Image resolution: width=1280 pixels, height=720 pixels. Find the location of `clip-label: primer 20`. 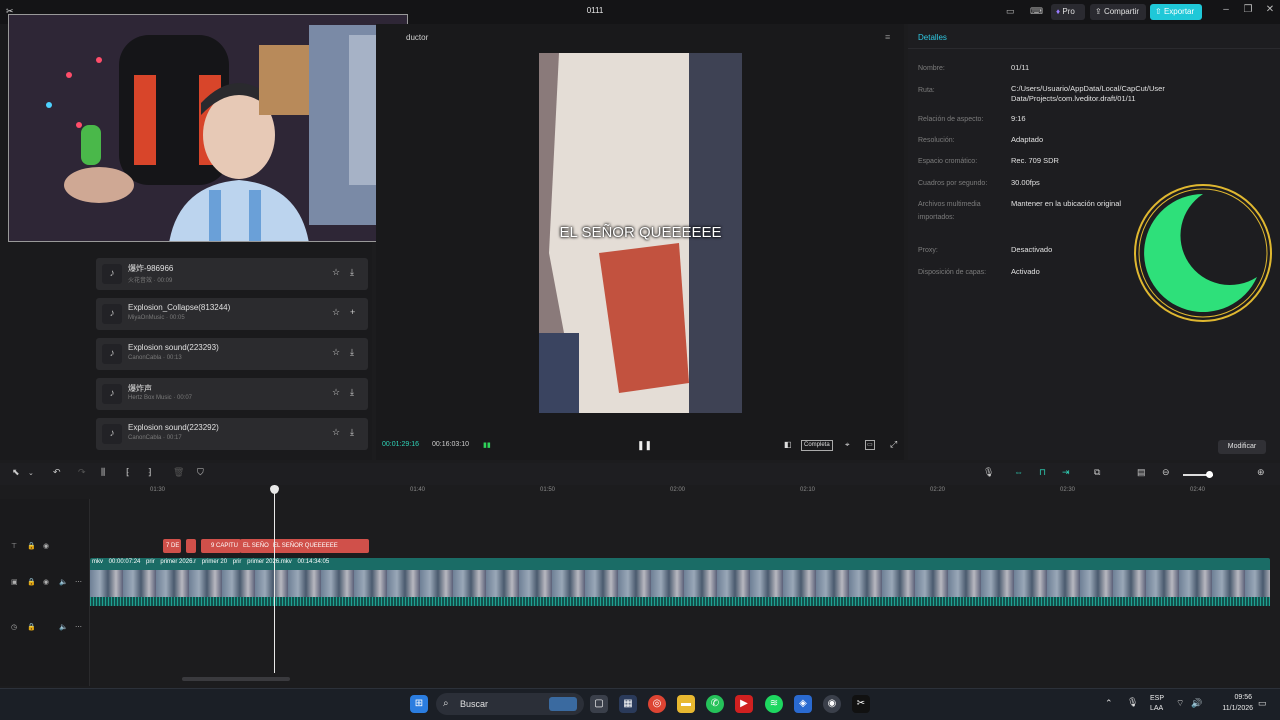

clip-label: primer 20 is located at coordinates (214, 562).